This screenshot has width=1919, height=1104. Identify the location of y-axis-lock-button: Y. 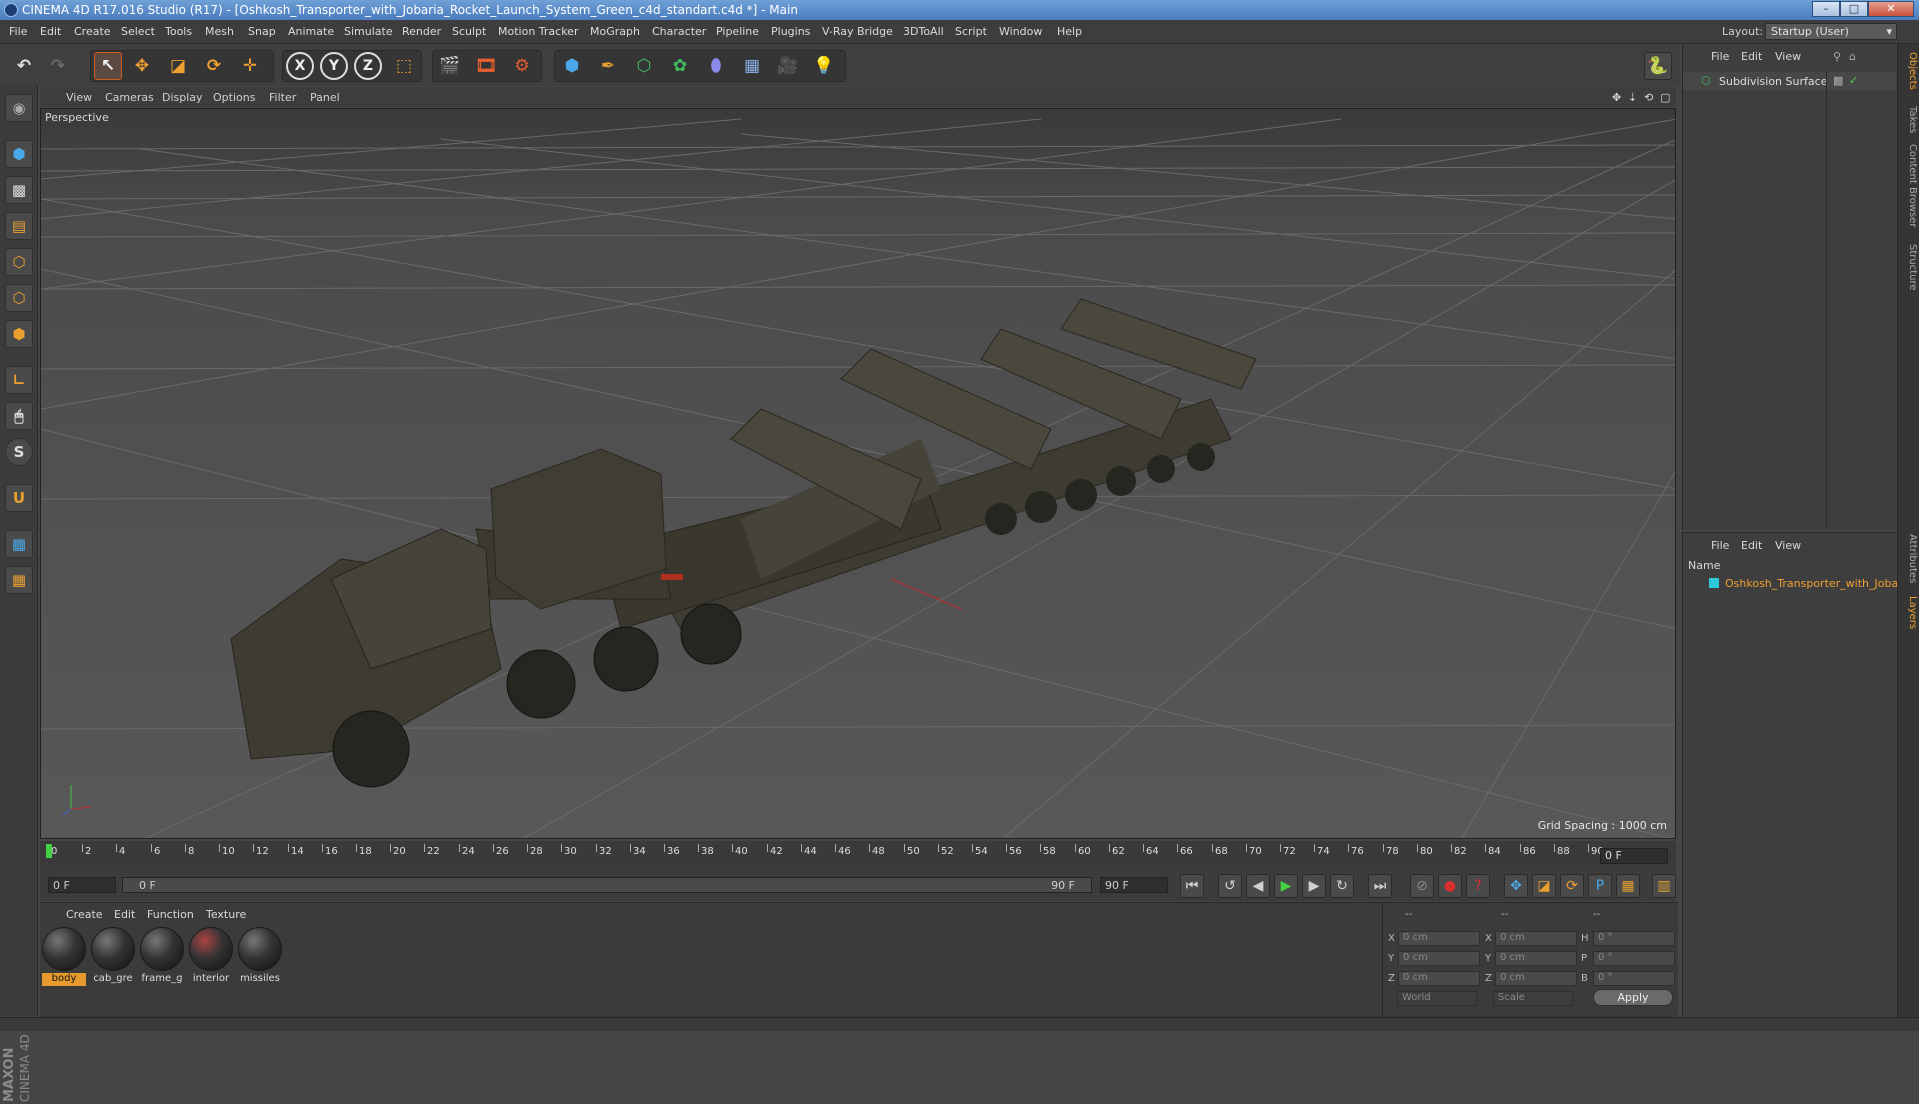
(334, 66).